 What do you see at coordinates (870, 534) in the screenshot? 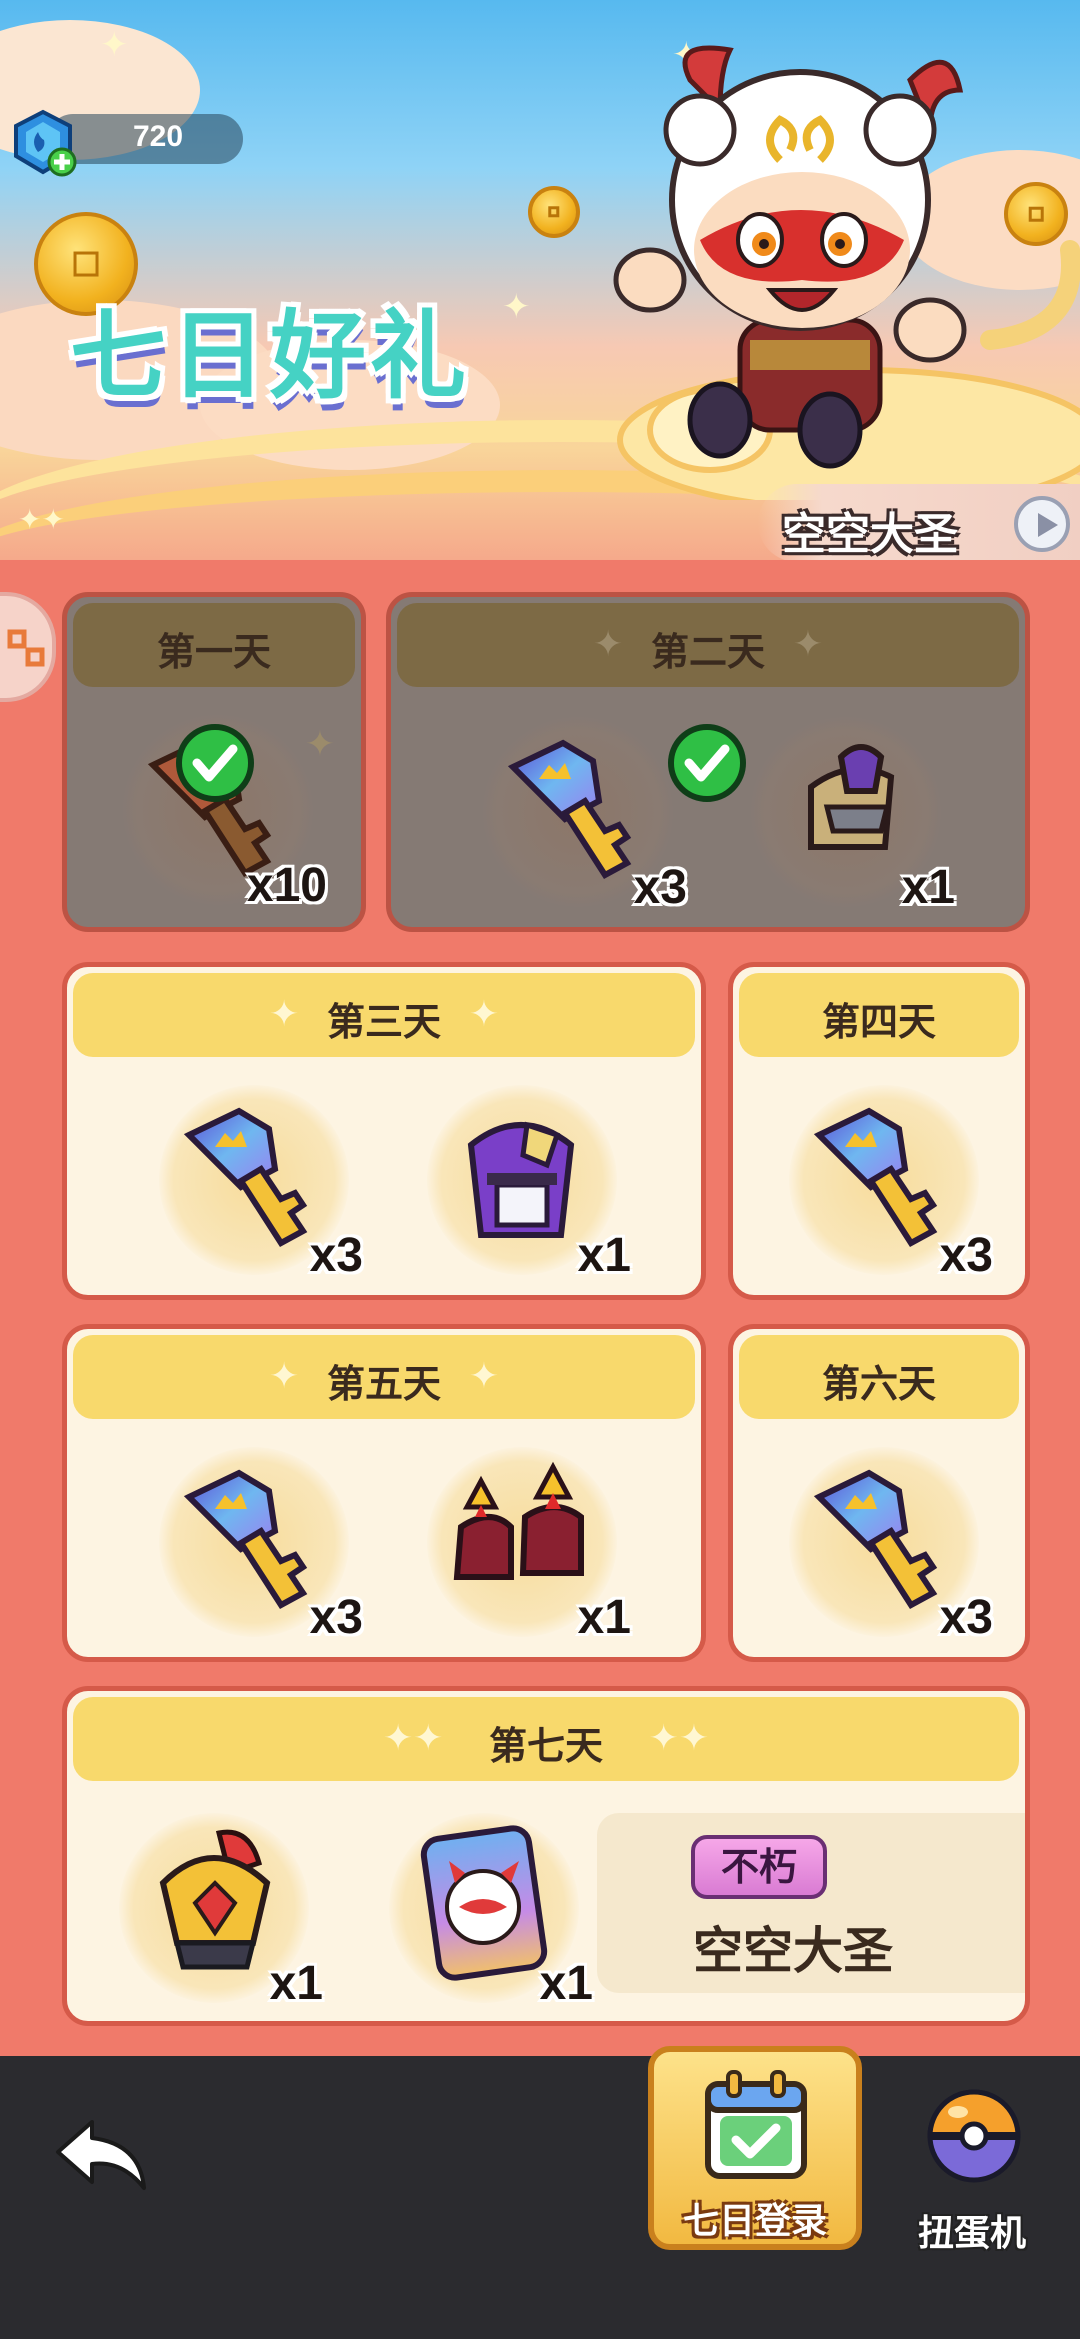
I see `hero-preview-label: 空空大圣` at bounding box center [870, 534].